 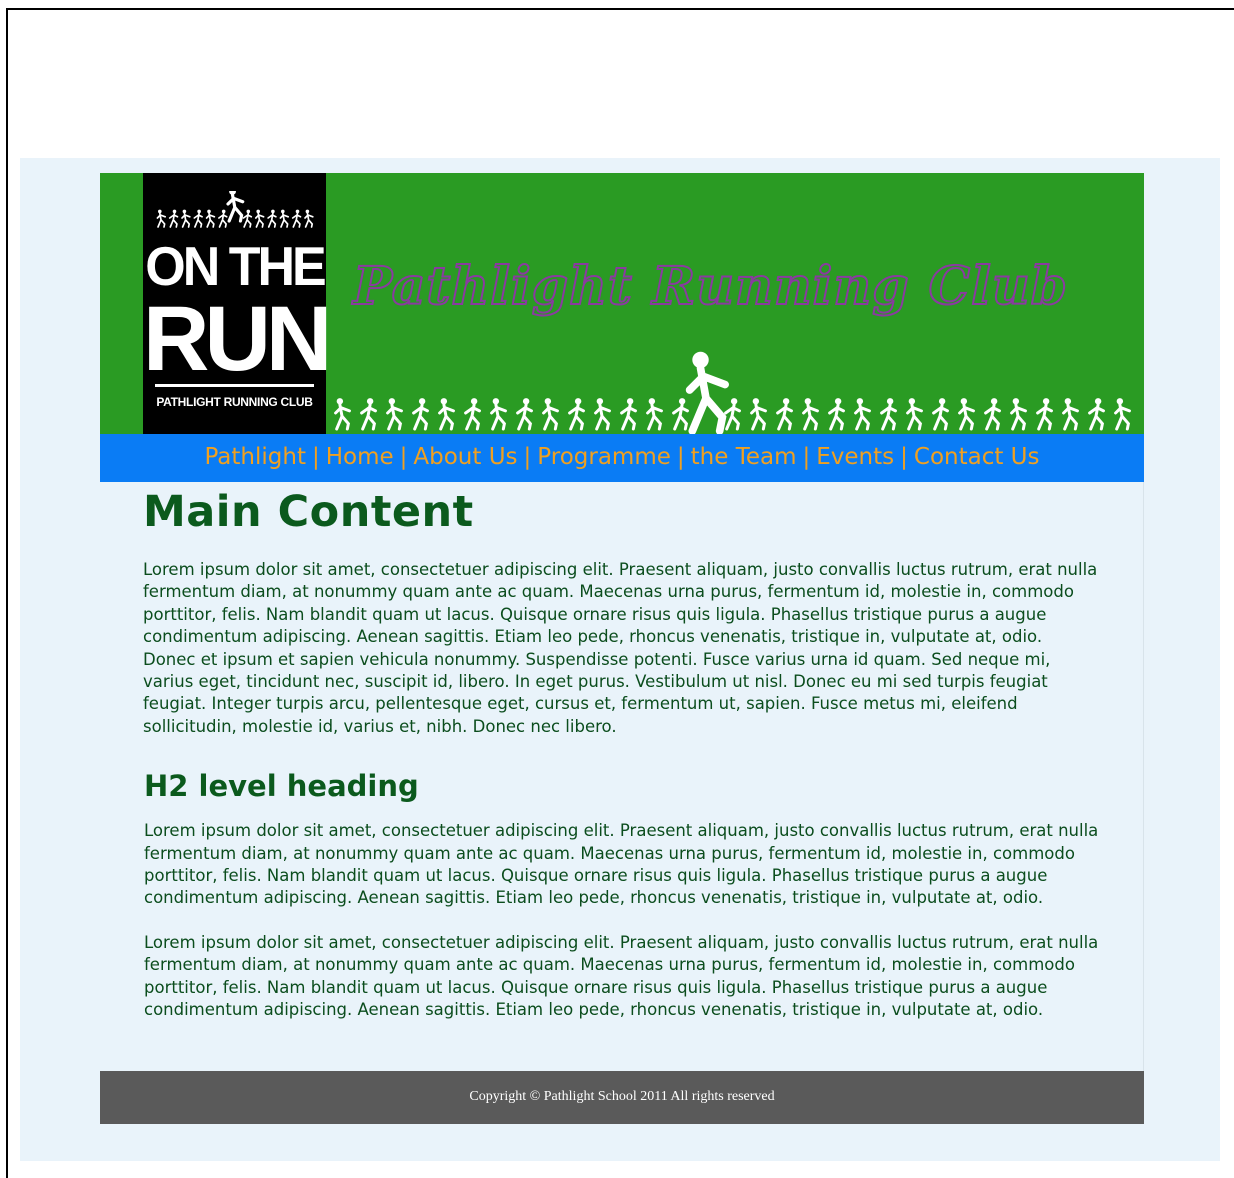 What do you see at coordinates (604, 457) in the screenshot?
I see `nav-link-programme: Programme` at bounding box center [604, 457].